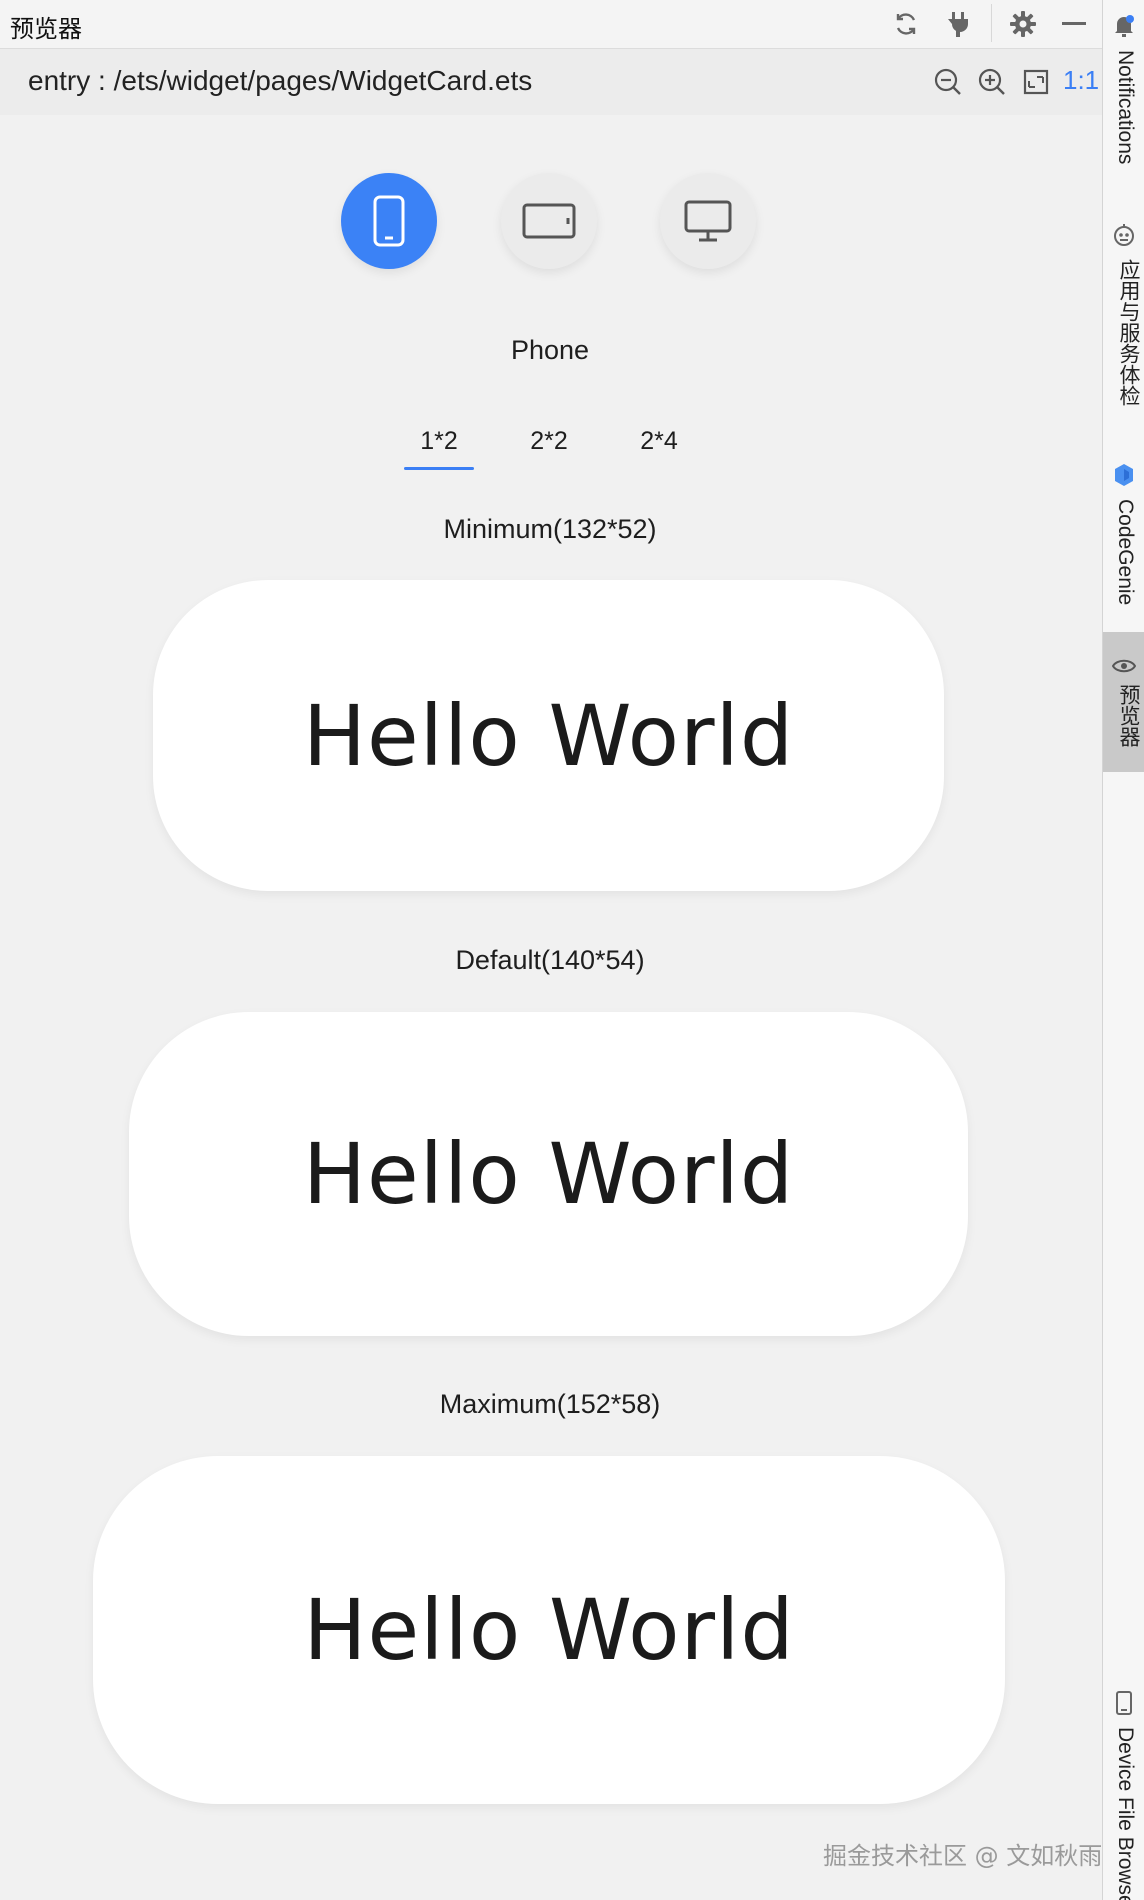 The image size is (1144, 1900). Describe the element at coordinates (1124, 475) in the screenshot. I see `codegenie-icon` at that location.